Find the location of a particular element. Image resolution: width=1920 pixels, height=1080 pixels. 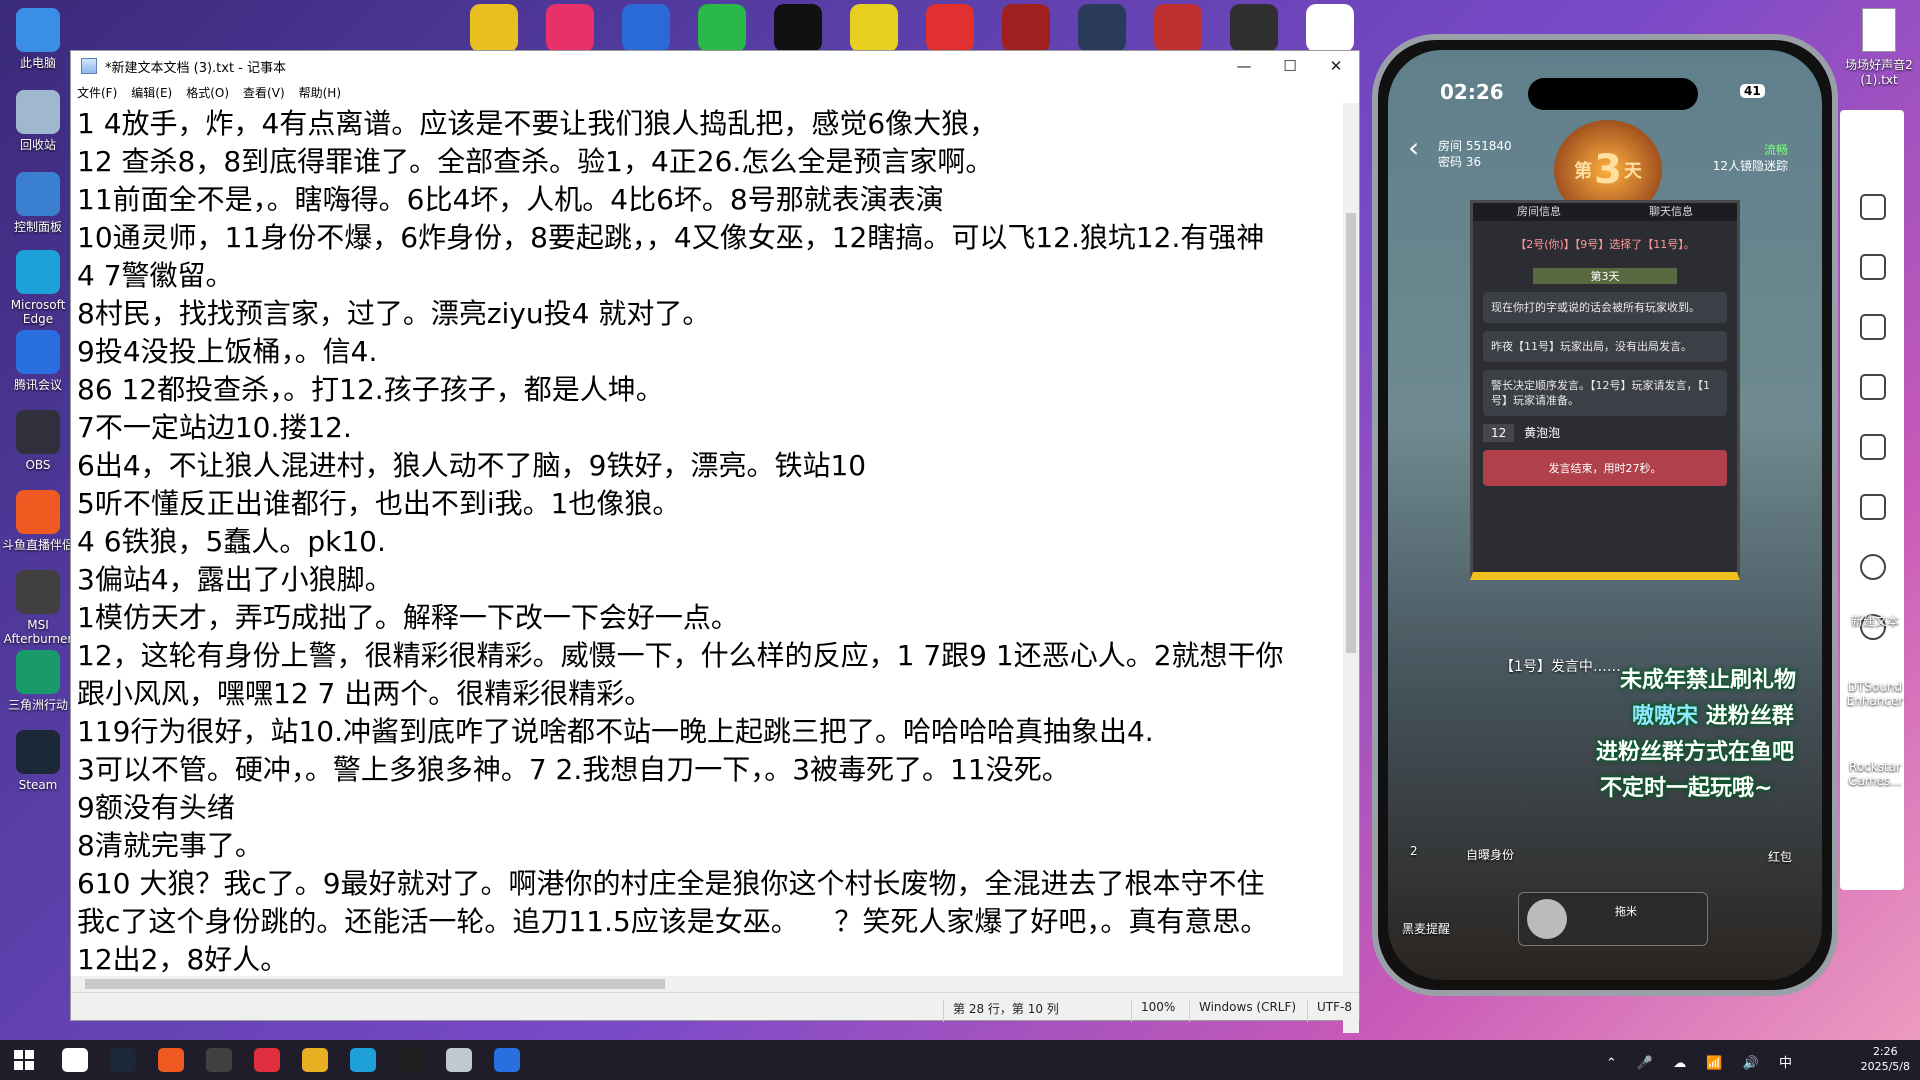

desktop-icon: 斗鱼直播伴侣 is located at coordinates (38, 521).